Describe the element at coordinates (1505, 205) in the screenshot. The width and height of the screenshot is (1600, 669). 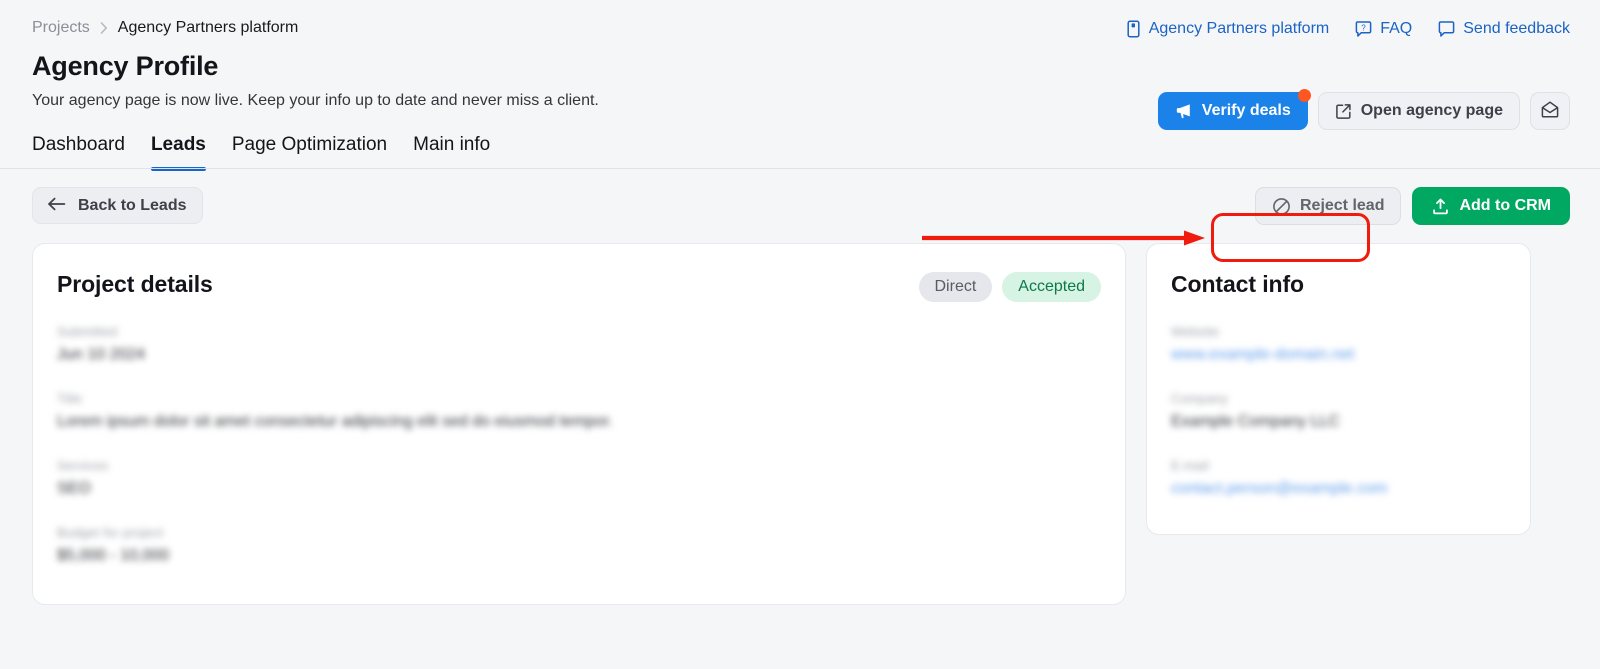
I see `add-to-crm-label: Add to CRM` at that location.